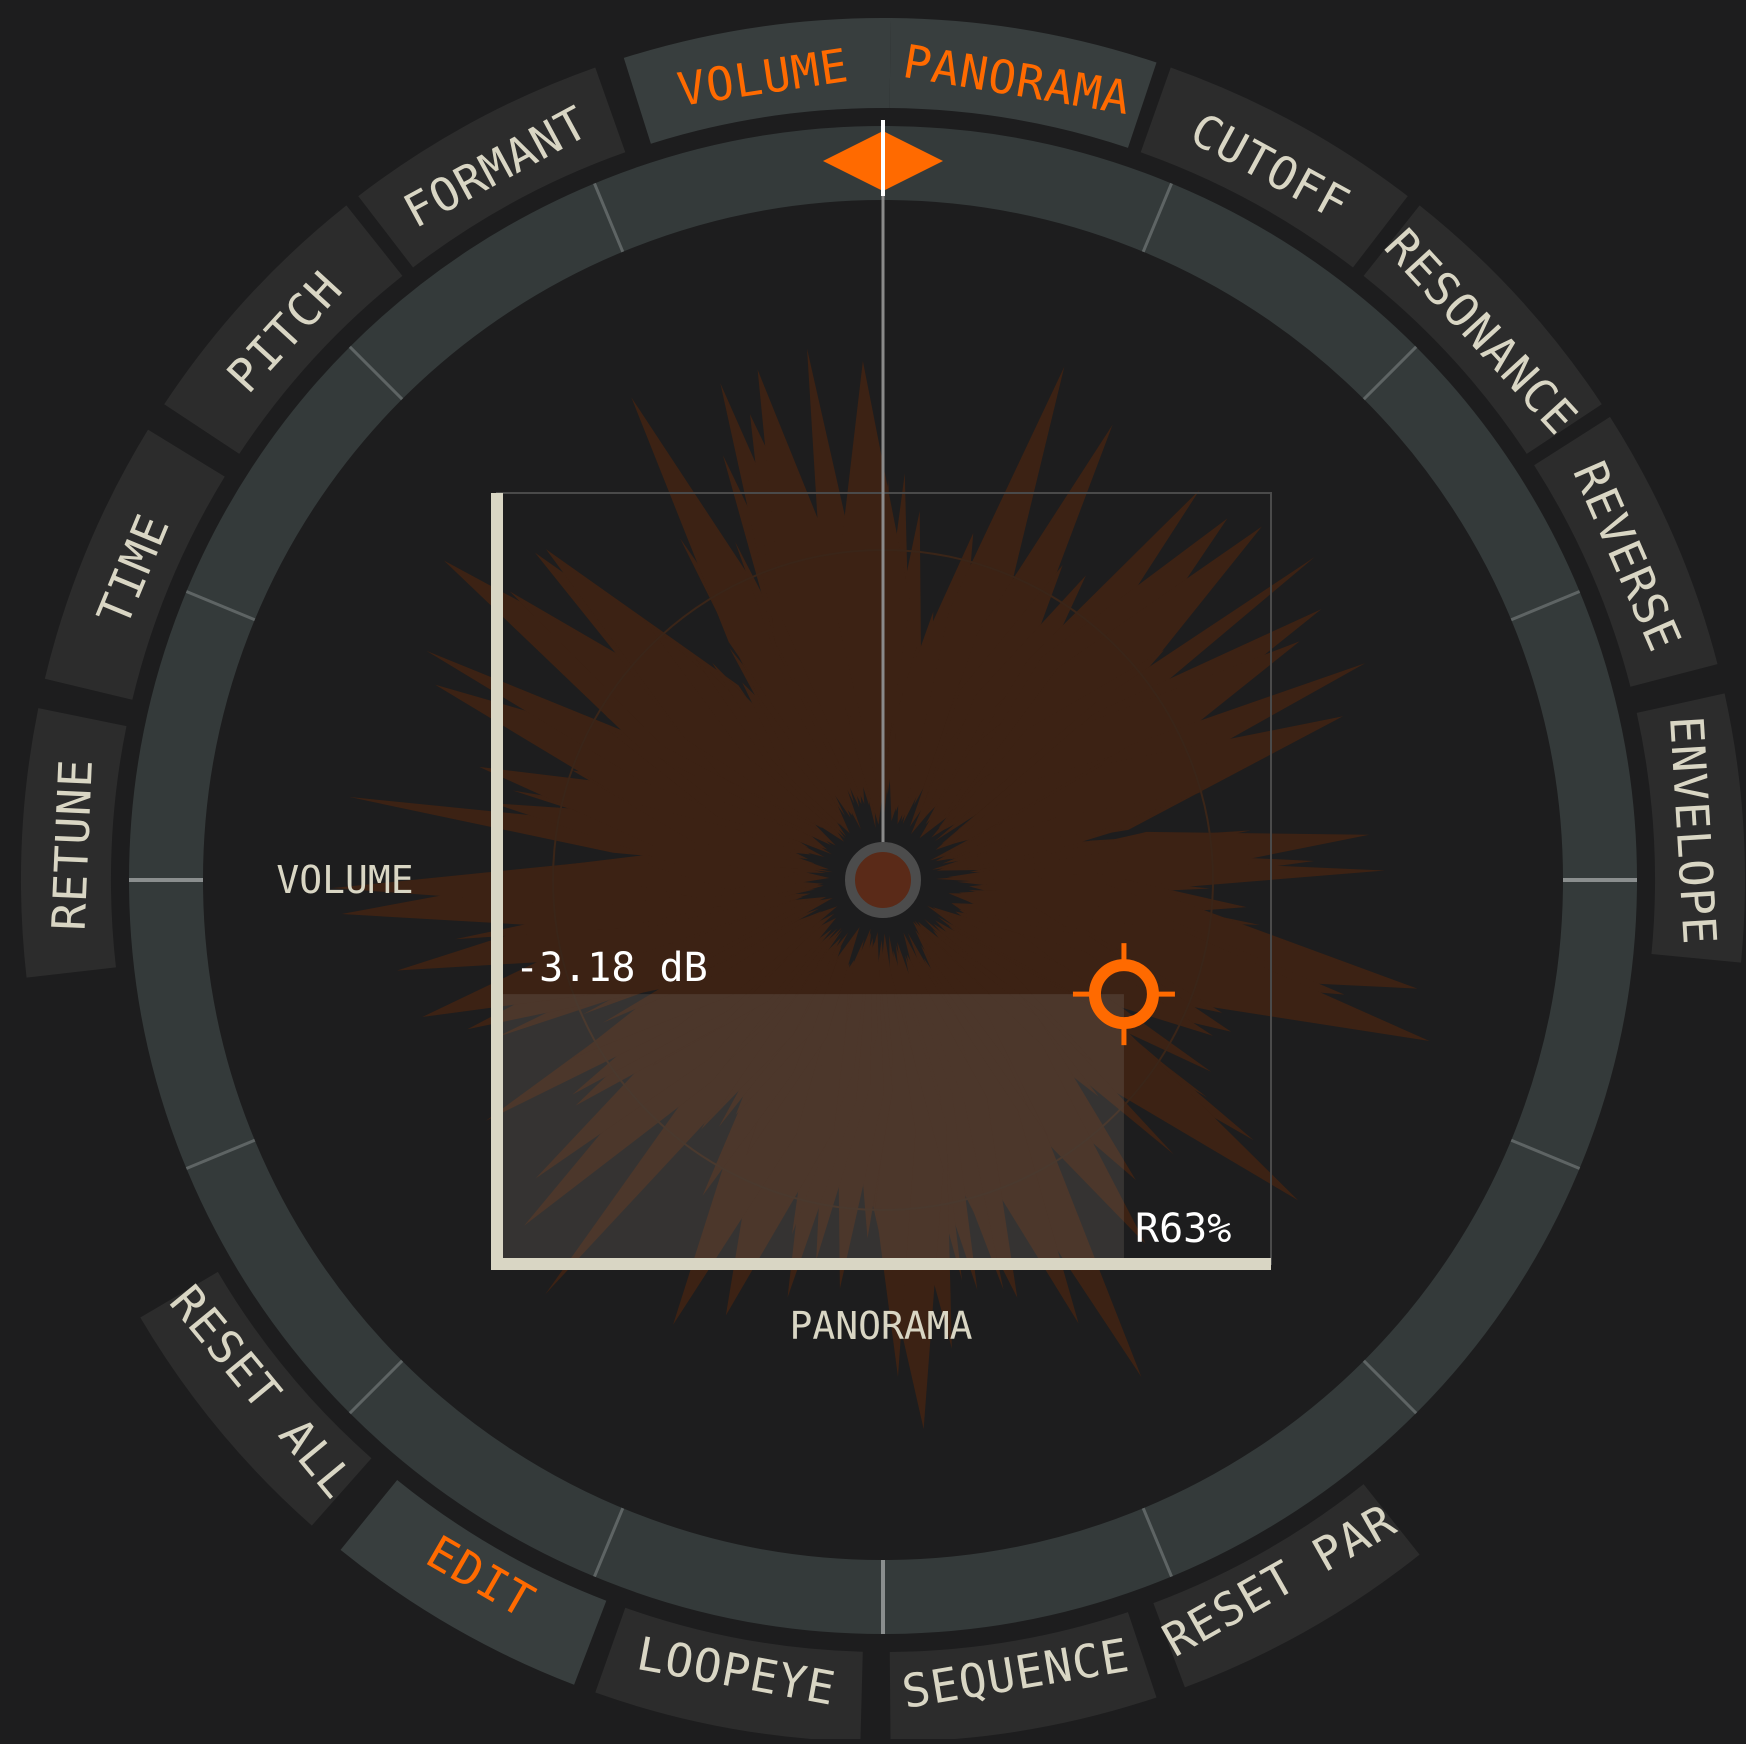 The height and width of the screenshot is (1744, 1746). Describe the element at coordinates (611, 968) in the screenshot. I see `volume-readout: -3.18 dB` at that location.